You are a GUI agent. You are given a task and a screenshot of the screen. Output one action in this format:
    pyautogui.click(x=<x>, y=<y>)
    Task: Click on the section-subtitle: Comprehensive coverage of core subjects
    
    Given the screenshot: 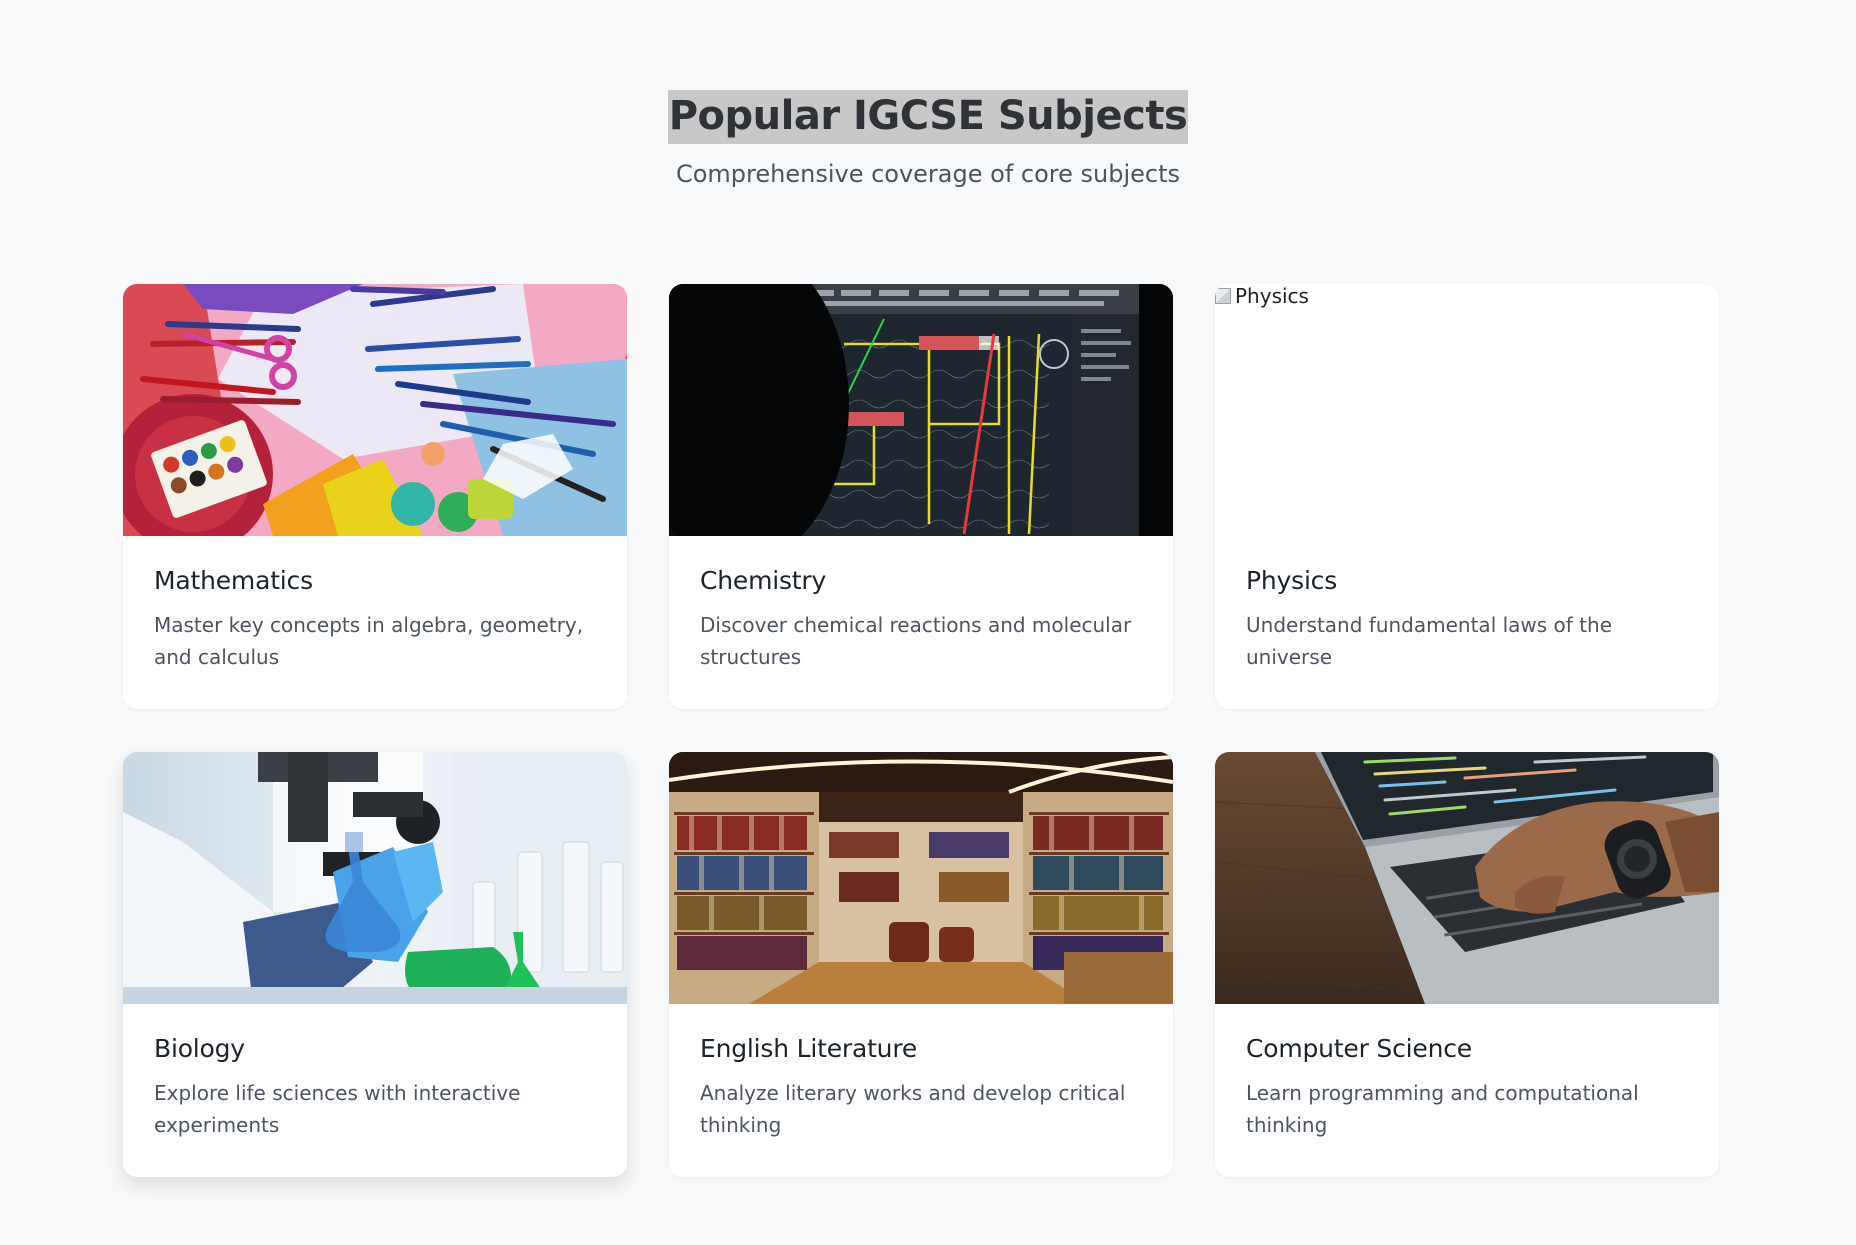 What is the action you would take?
    pyautogui.click(x=928, y=174)
    